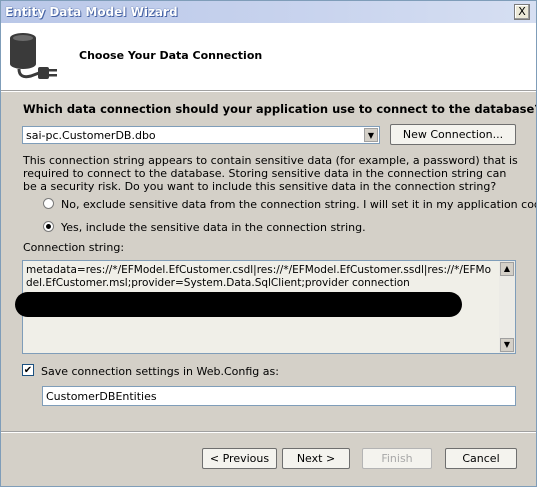 The height and width of the screenshot is (487, 537). What do you see at coordinates (238, 304) in the screenshot?
I see `redaction-bar` at bounding box center [238, 304].